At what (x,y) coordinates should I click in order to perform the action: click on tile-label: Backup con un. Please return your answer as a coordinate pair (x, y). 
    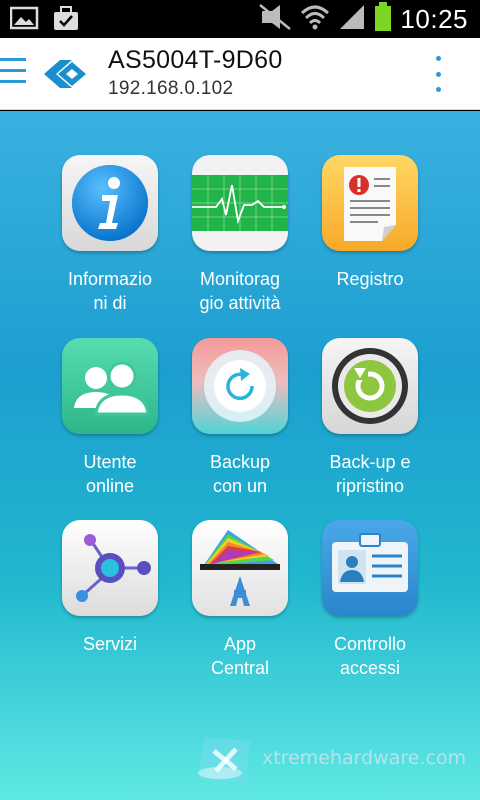
    Looking at the image, I should click on (240, 474).